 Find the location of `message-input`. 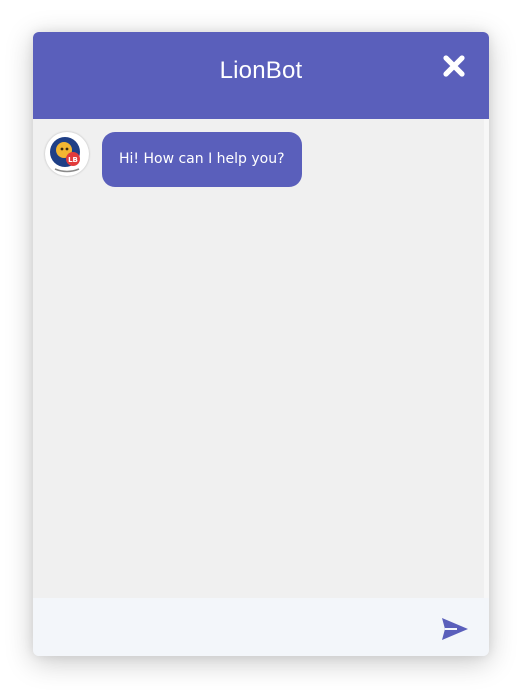

message-input is located at coordinates (242, 627).